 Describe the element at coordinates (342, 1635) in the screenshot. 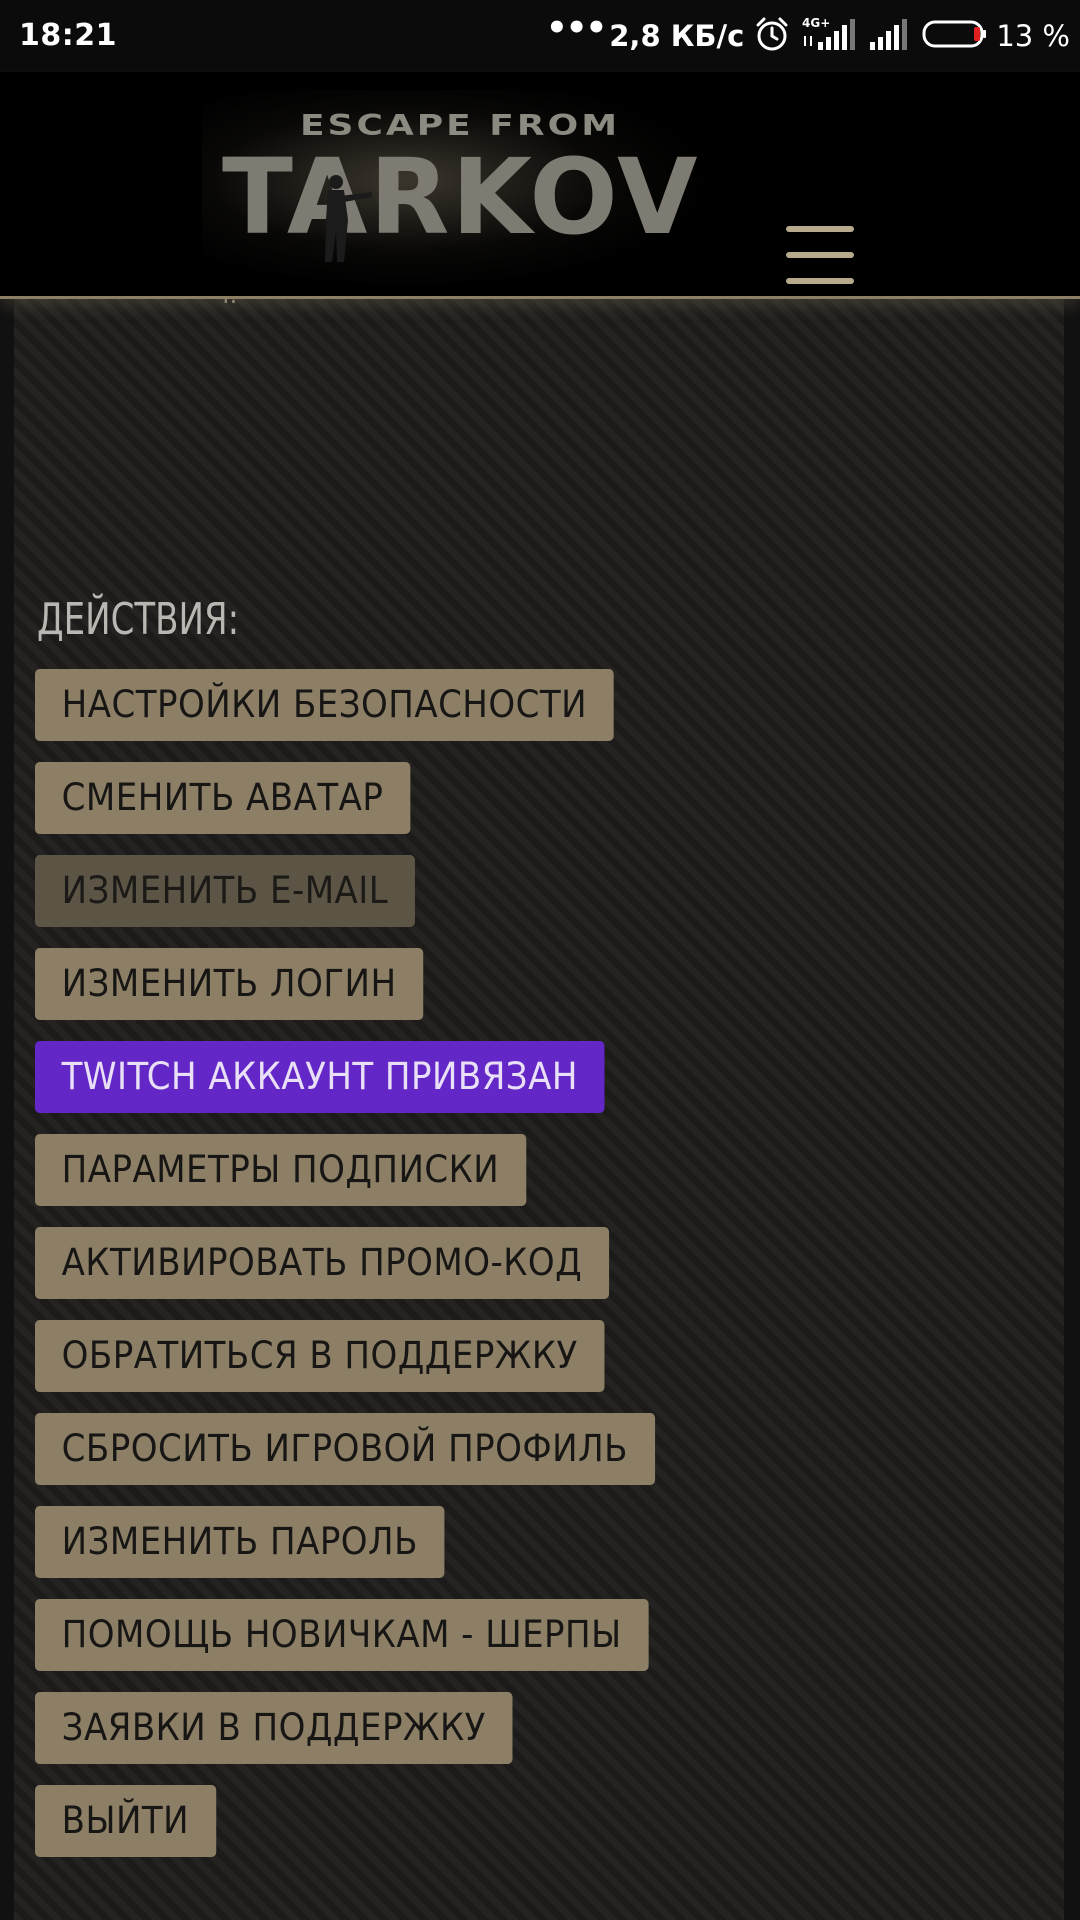

I see `sherpa-help-button: ПОМОЩЬ НОВИЧКАМ - ШЕРПЫ` at that location.